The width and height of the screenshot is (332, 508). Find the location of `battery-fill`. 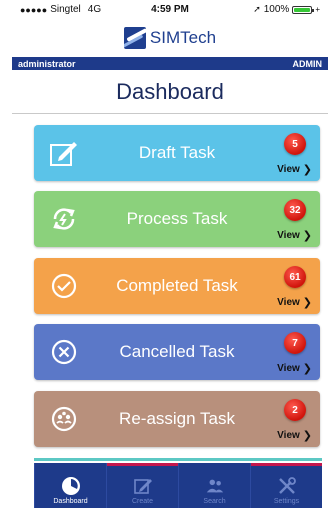

battery-fill is located at coordinates (302, 9).